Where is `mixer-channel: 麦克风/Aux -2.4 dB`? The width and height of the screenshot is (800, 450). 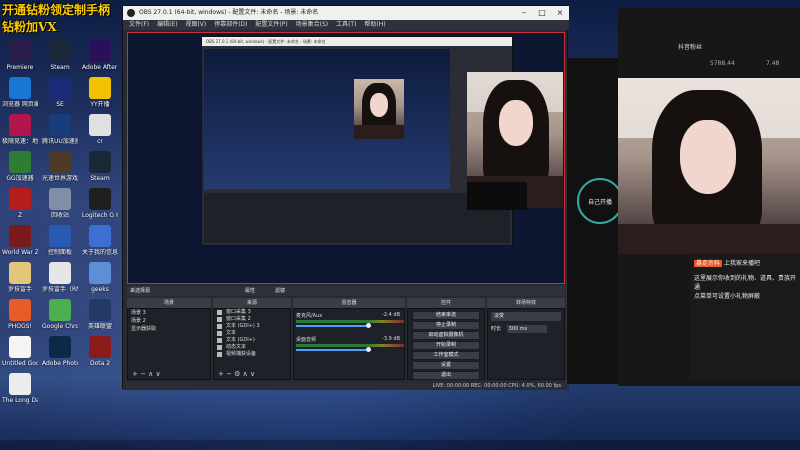
mixer-channel: 麦克风/Aux -2.4 dB is located at coordinates (349, 322).